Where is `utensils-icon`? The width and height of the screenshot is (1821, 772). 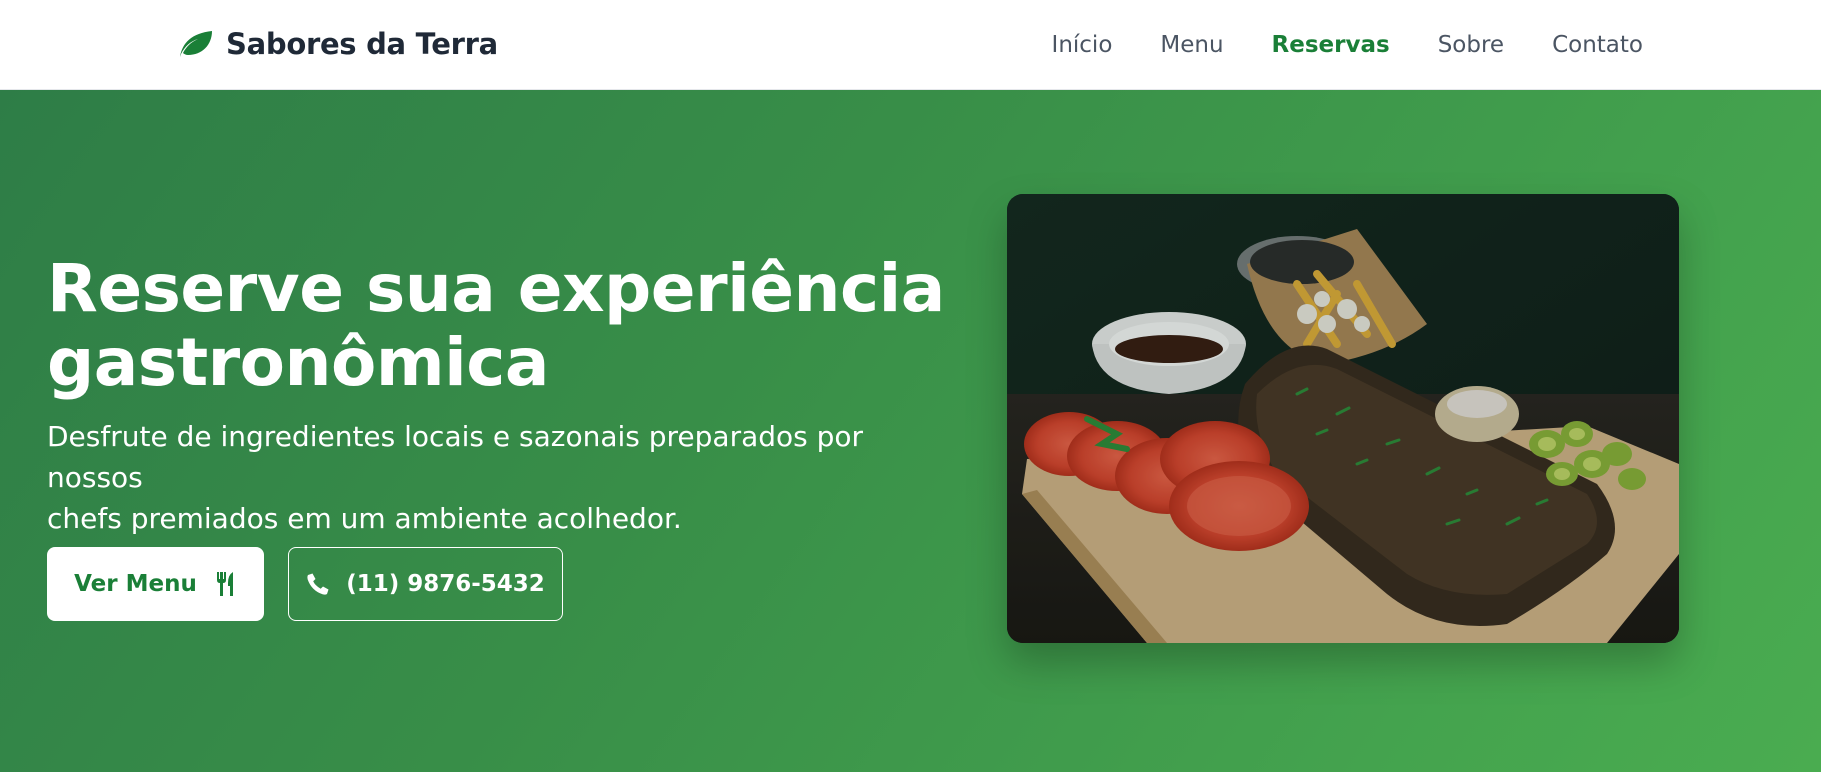
utensils-icon is located at coordinates (224, 584).